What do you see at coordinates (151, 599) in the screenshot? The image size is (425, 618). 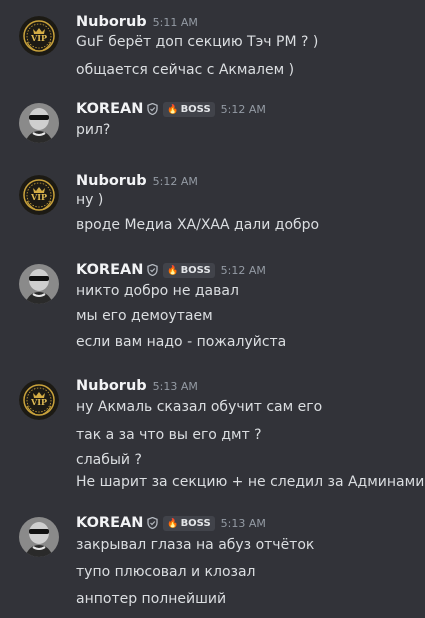 I see `message-text: анпотер полнейший` at bounding box center [151, 599].